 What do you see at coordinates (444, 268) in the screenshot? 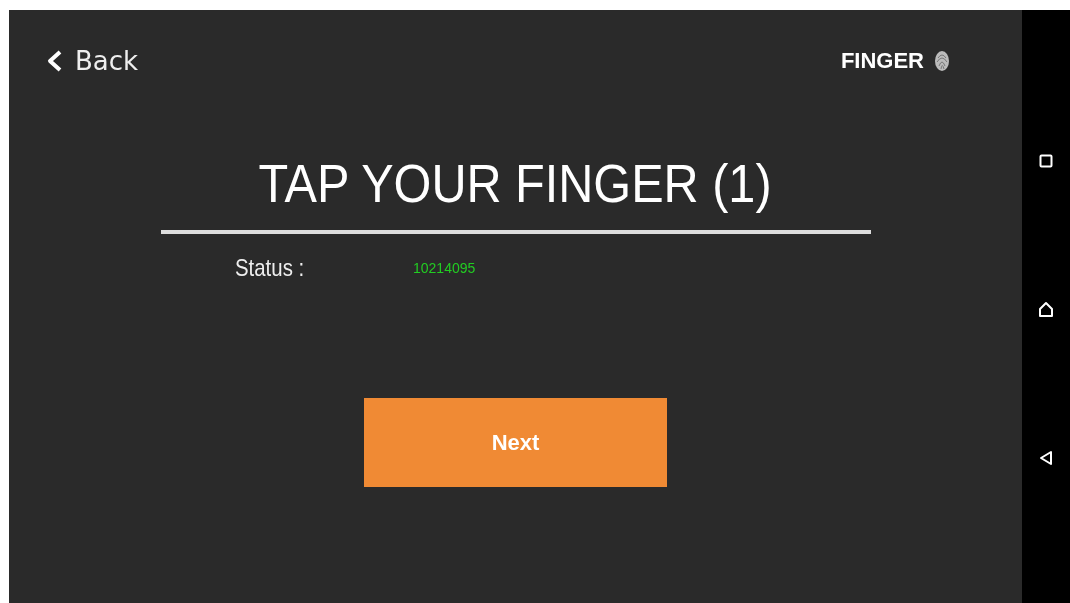
I see `status-value: 10214095` at bounding box center [444, 268].